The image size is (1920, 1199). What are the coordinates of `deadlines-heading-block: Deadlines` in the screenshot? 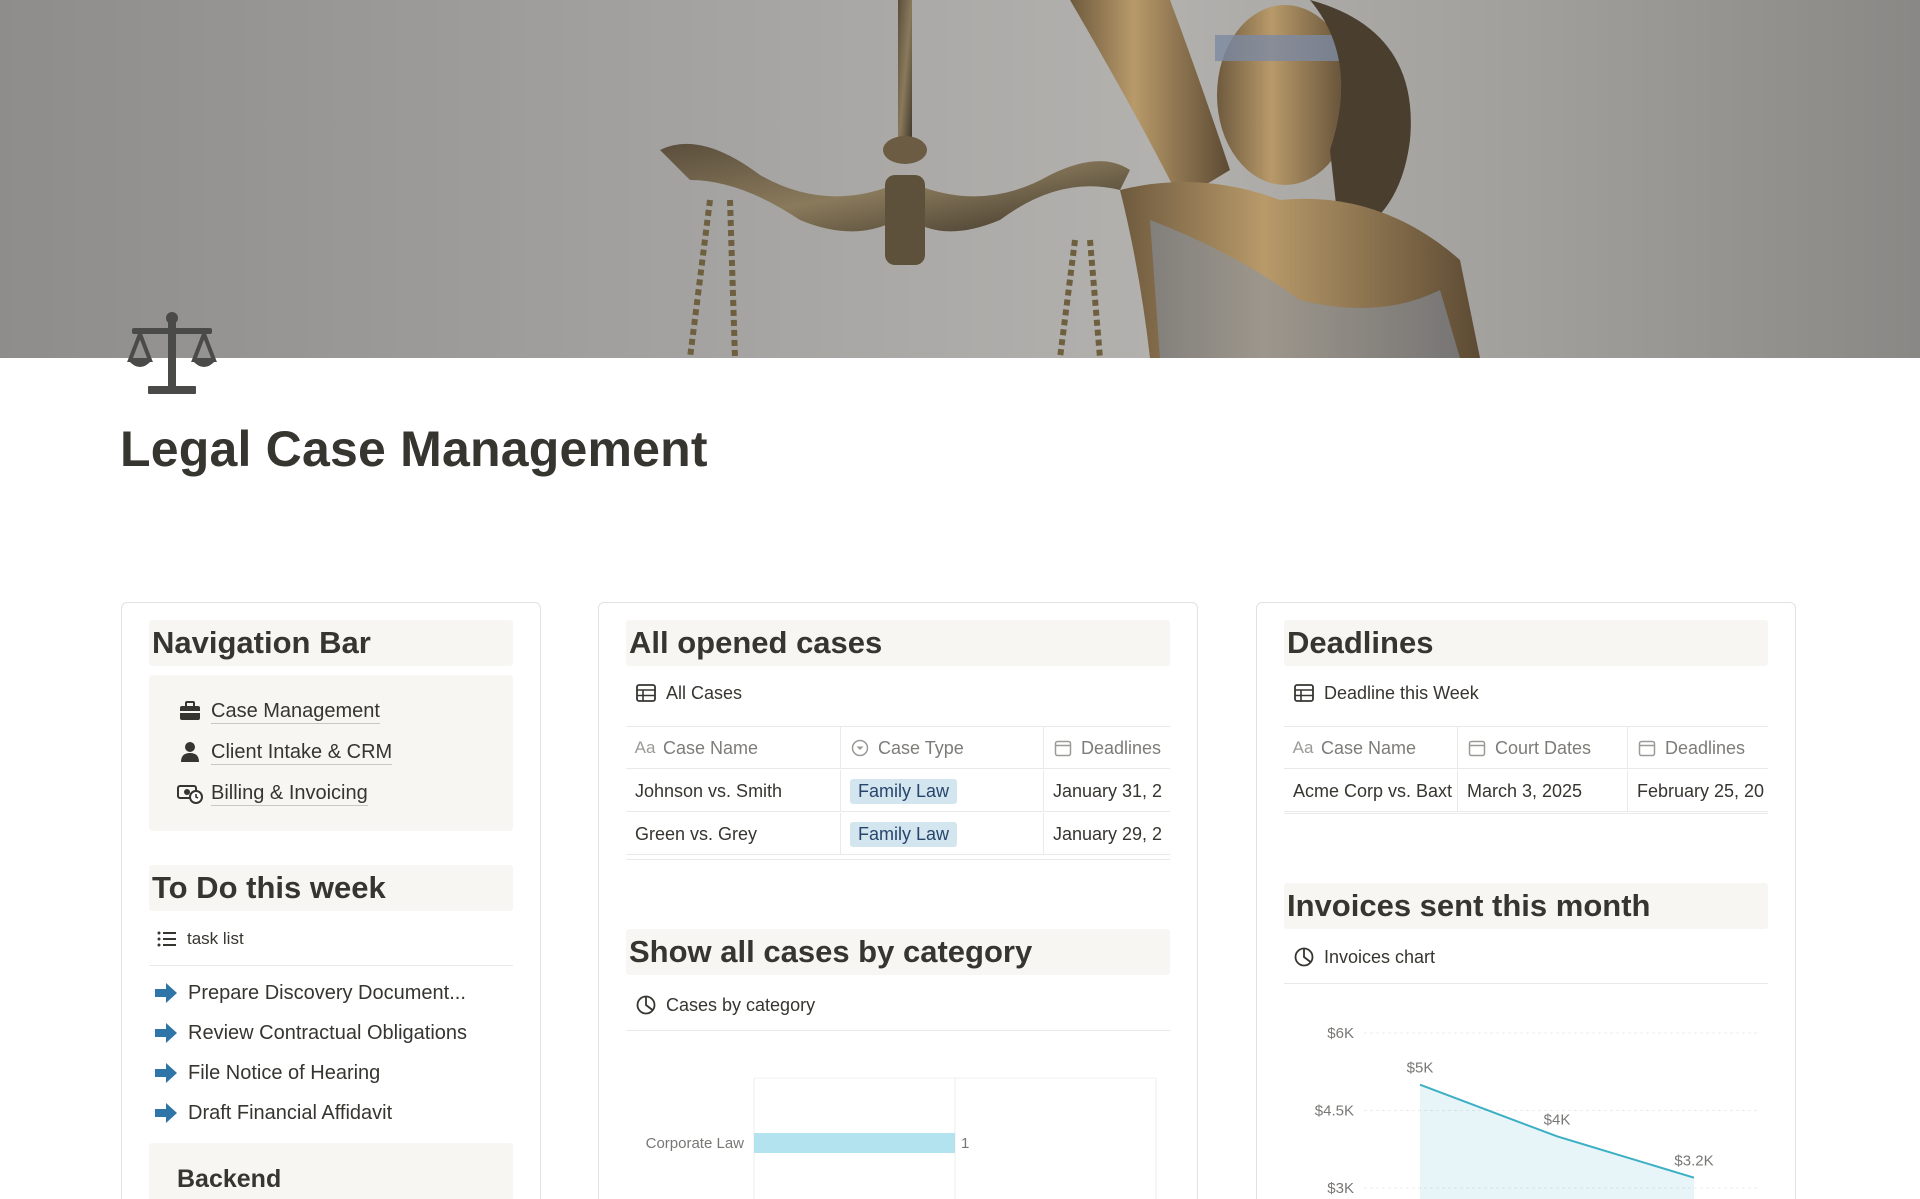 It's located at (1526, 643).